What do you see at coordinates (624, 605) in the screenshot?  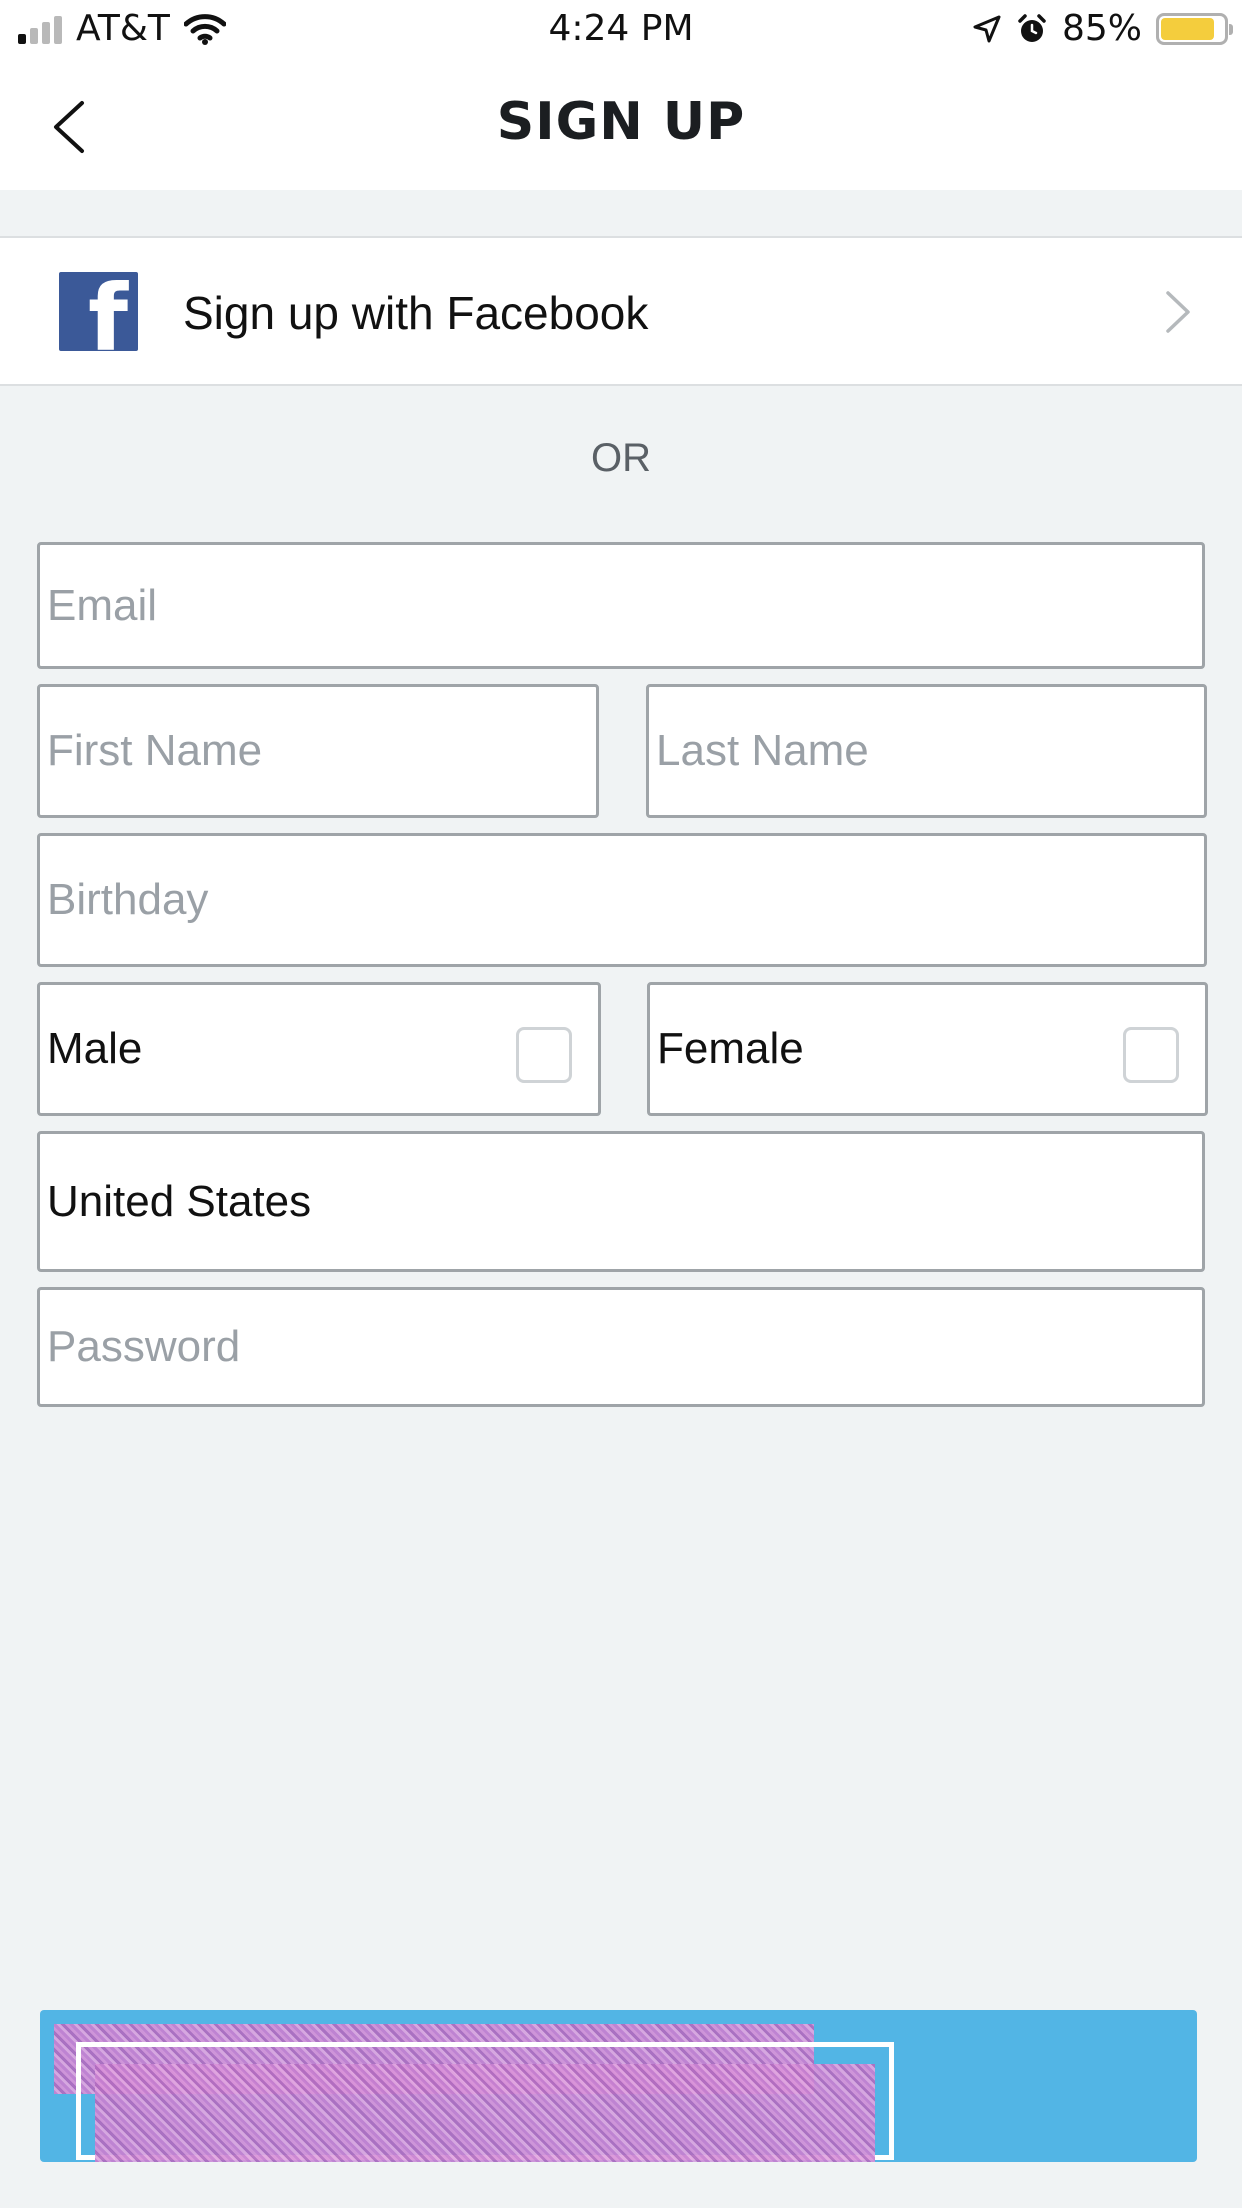 I see `email-input` at bounding box center [624, 605].